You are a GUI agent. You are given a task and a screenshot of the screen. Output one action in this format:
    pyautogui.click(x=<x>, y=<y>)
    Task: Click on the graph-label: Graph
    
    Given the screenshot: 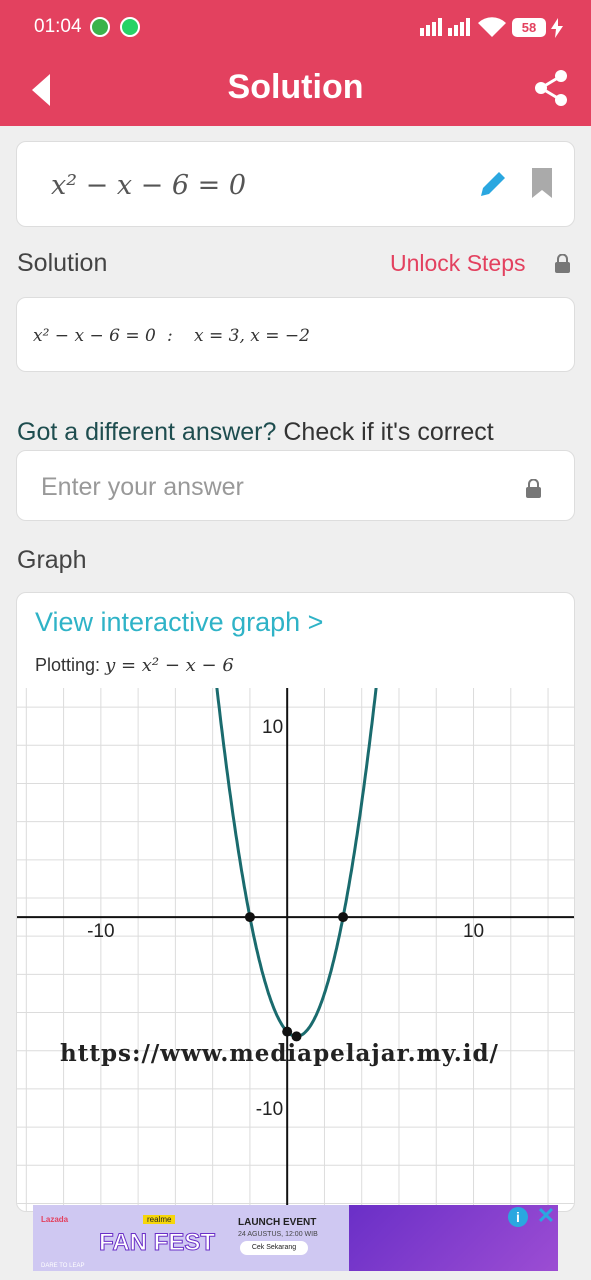 What is the action you would take?
    pyautogui.click(x=52, y=560)
    